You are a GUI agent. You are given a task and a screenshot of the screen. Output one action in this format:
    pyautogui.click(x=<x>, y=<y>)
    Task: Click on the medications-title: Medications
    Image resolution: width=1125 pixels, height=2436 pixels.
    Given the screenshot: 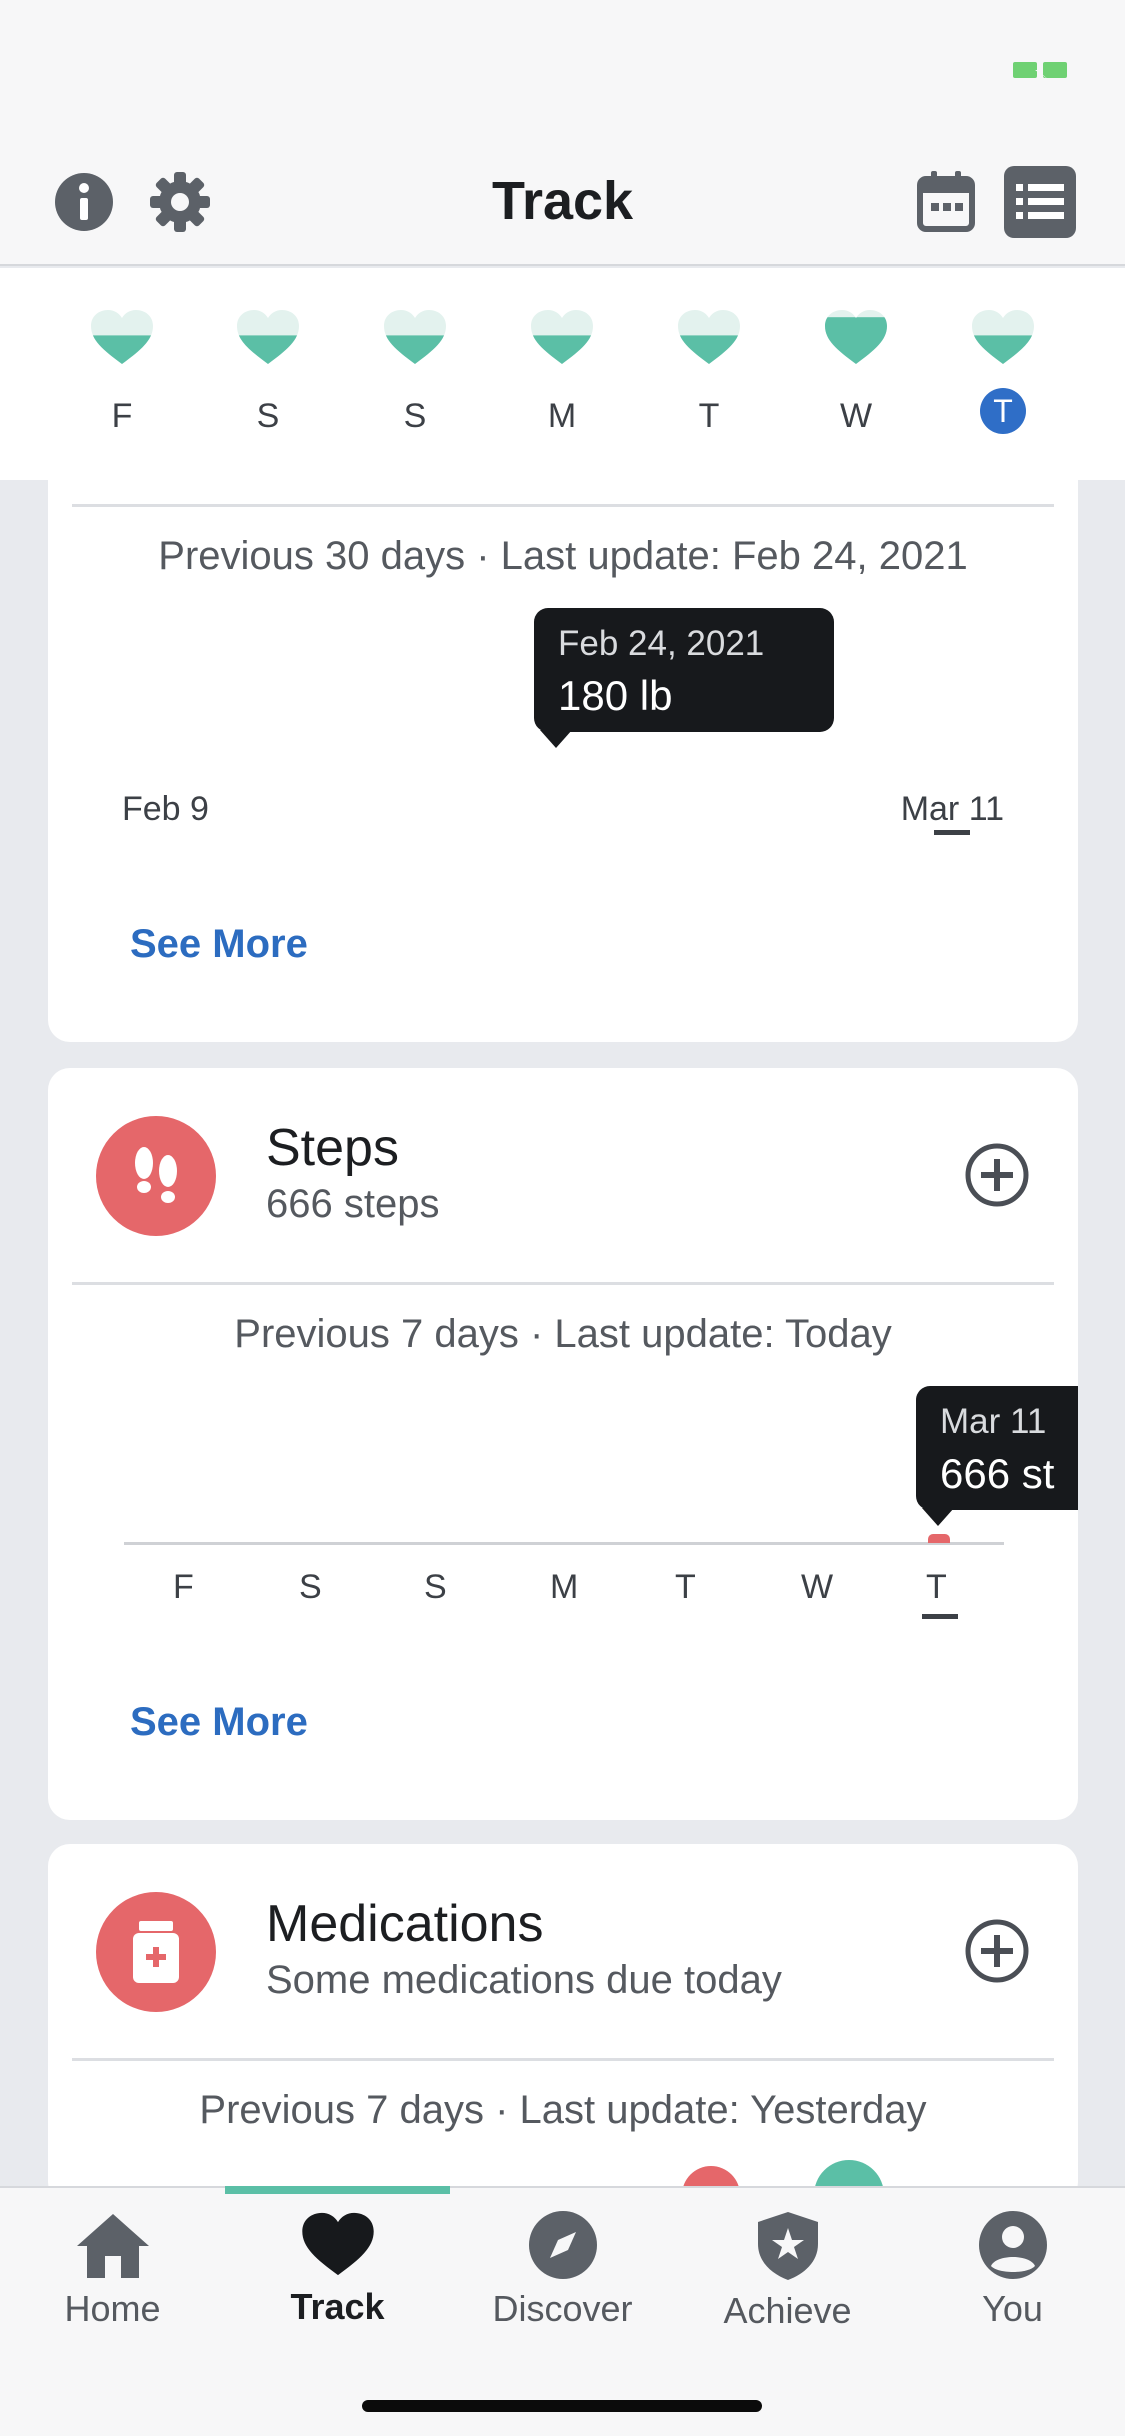 What is the action you would take?
    pyautogui.click(x=405, y=1924)
    